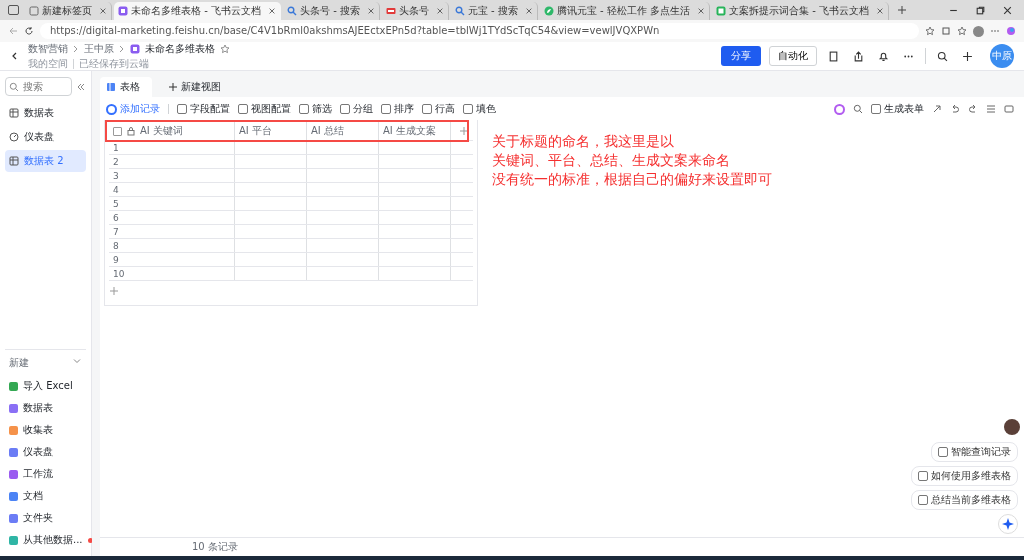 The width and height of the screenshot is (1024, 560). What do you see at coordinates (962, 31) in the screenshot?
I see `favorites-icon` at bounding box center [962, 31].